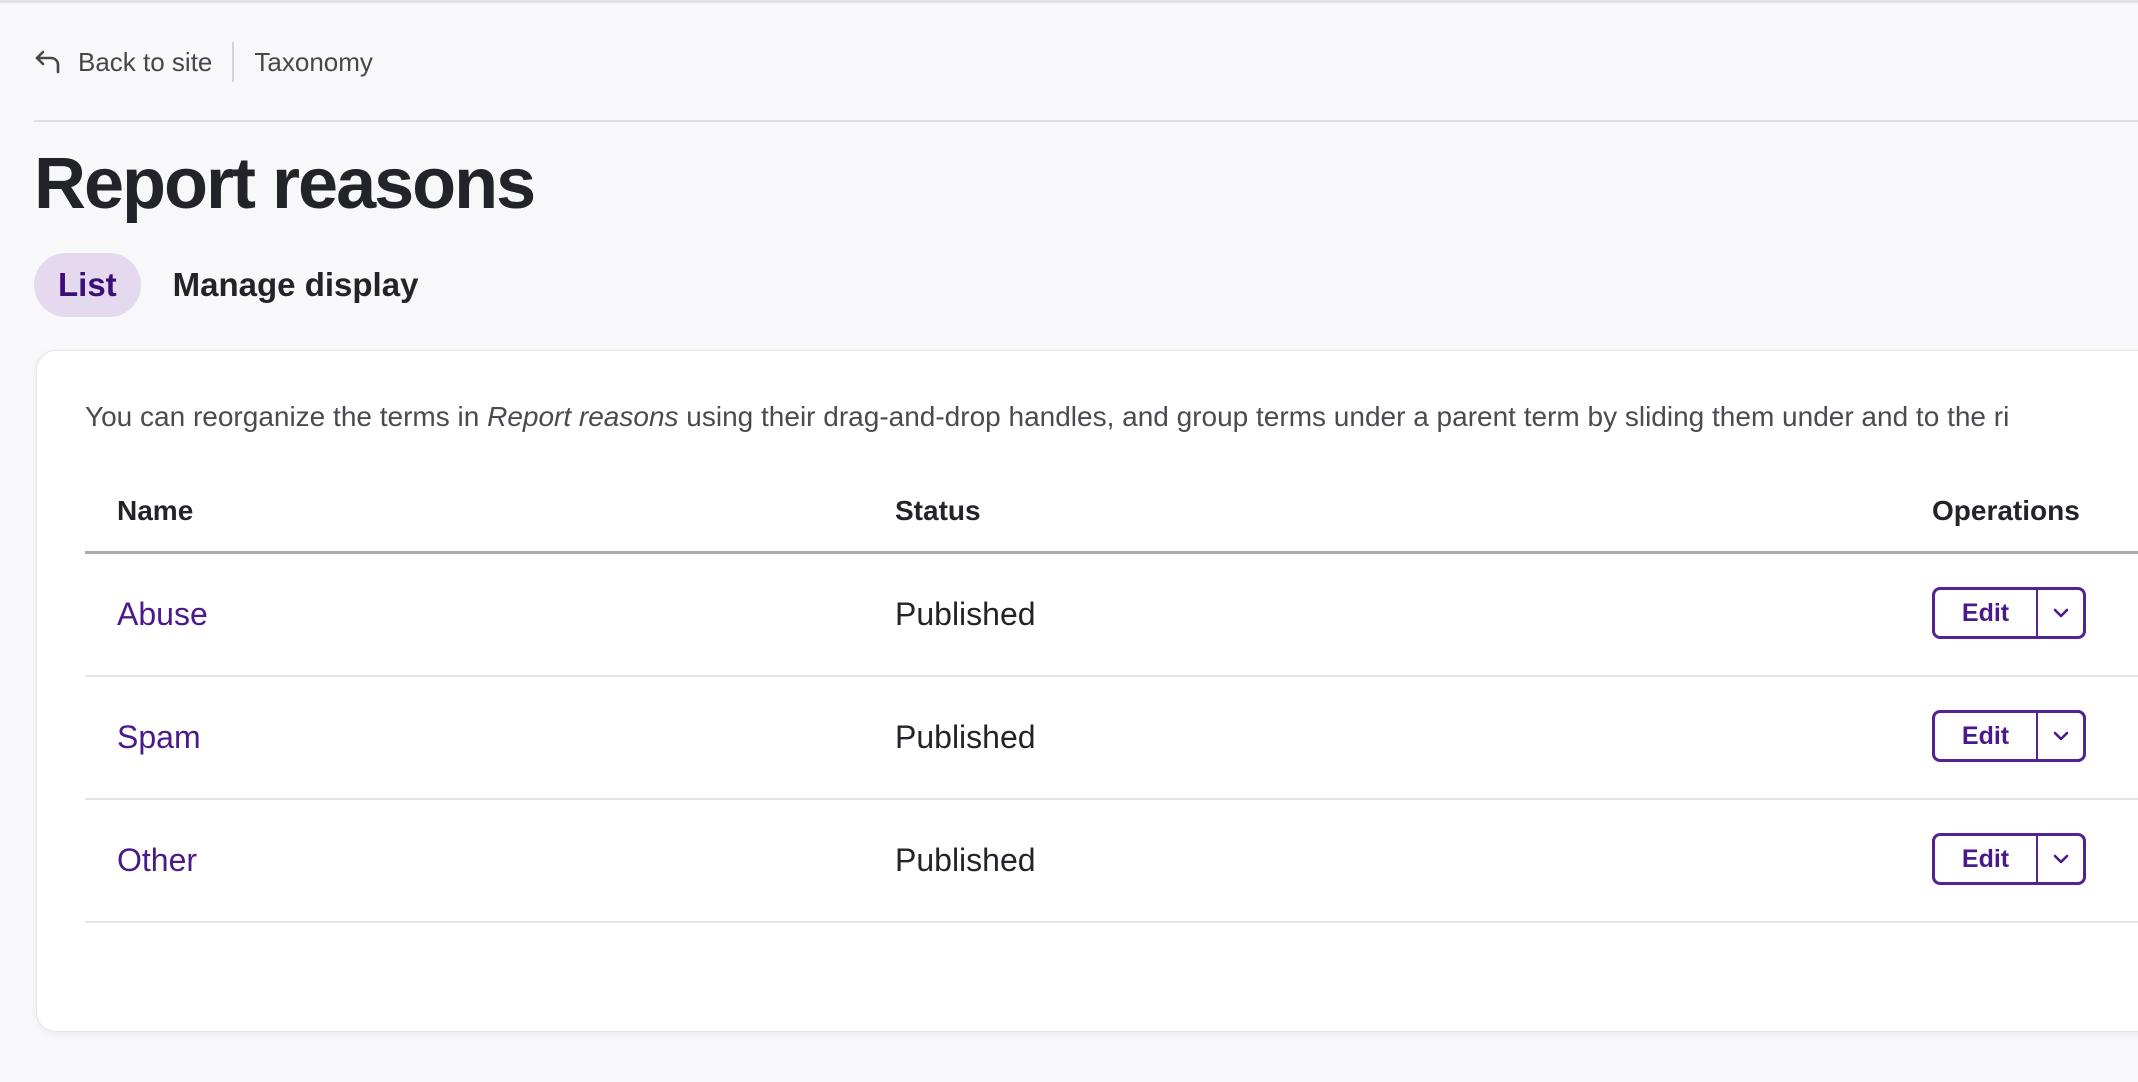 The height and width of the screenshot is (1082, 2138). I want to click on help-vocabulary: Report reasons, so click(583, 416).